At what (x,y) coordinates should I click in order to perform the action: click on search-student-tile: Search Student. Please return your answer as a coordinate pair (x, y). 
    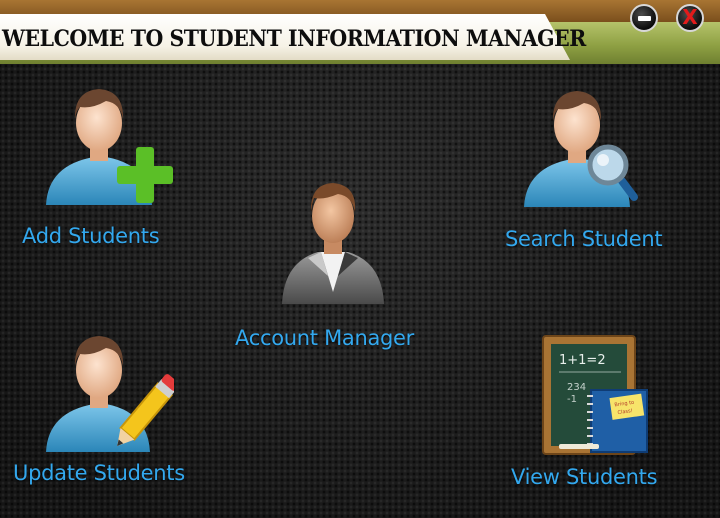
    Looking at the image, I should click on (600, 172).